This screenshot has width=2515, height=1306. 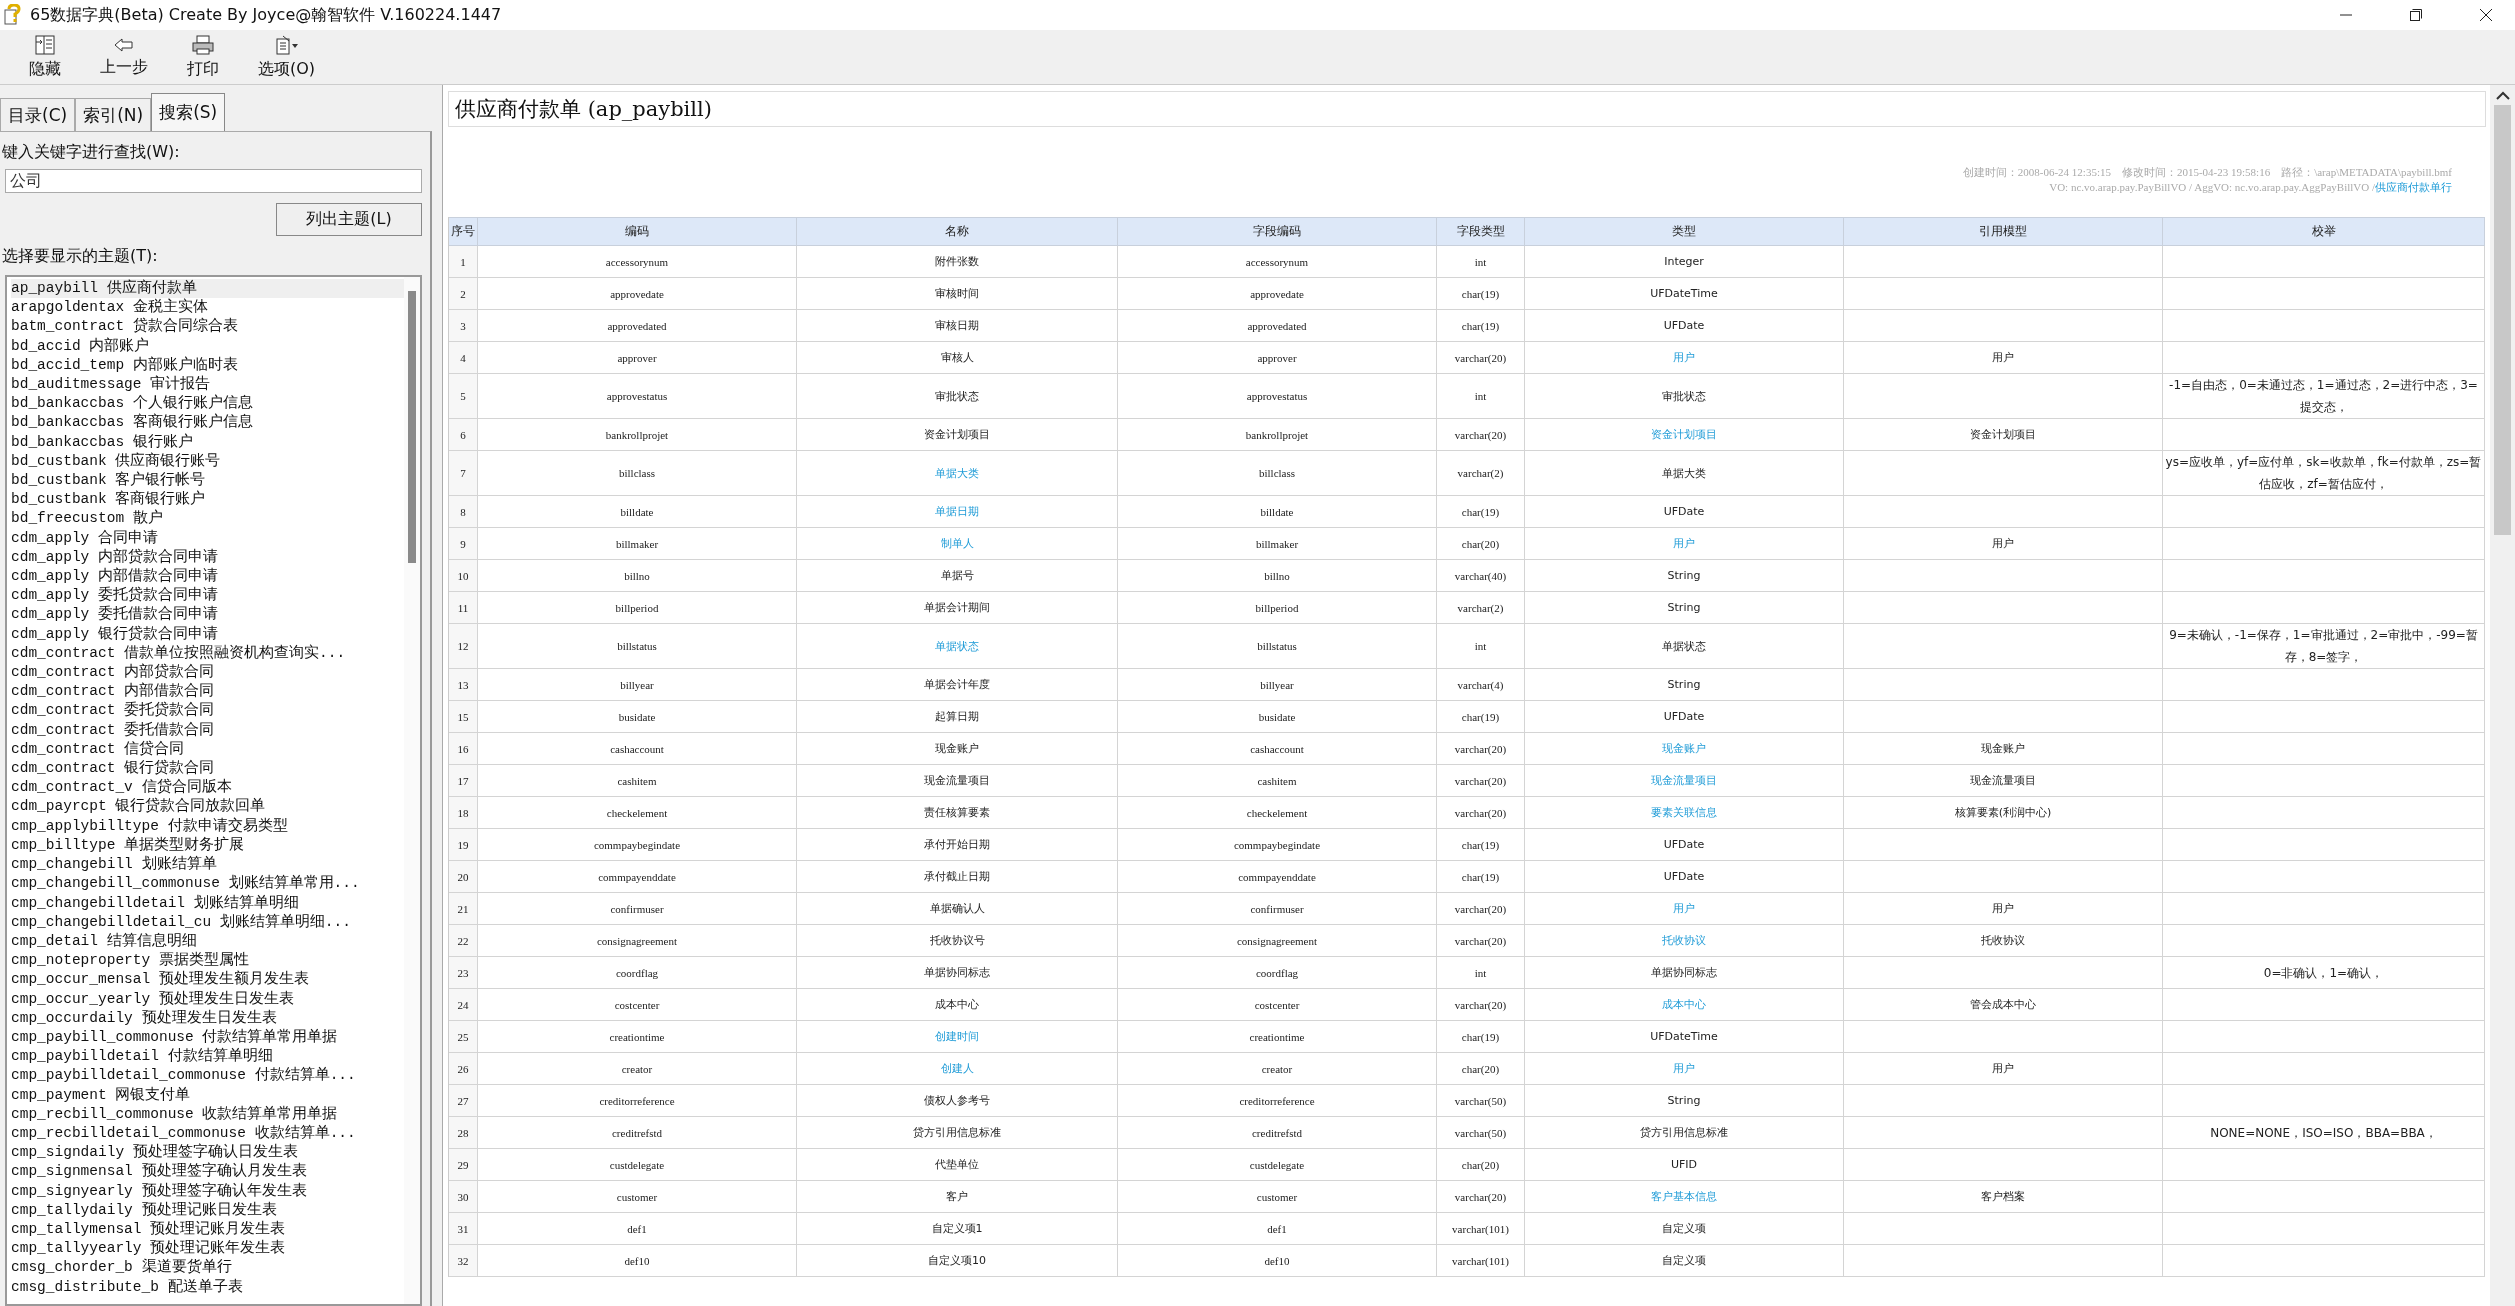 I want to click on table-cell: 3, so click(x=463, y=325).